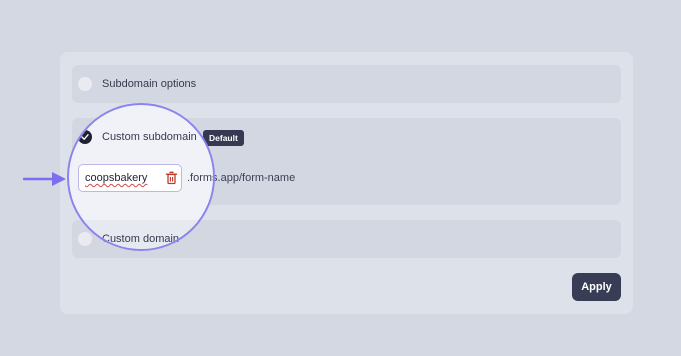  I want to click on arrow-right-icon, so click(44, 179).